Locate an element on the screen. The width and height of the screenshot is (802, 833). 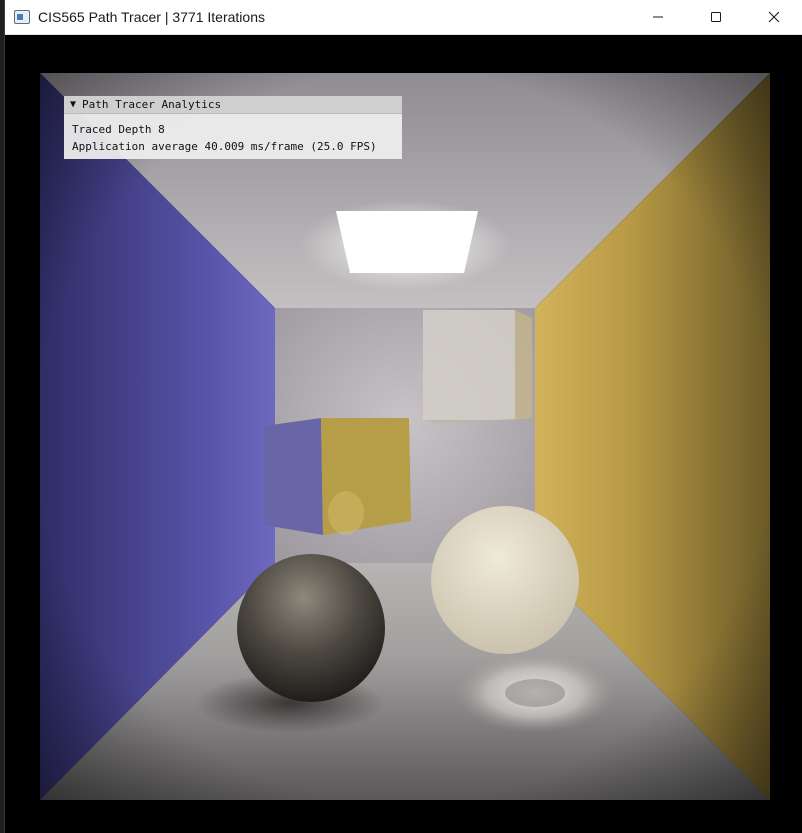
window-controls is located at coordinates (715, 17).